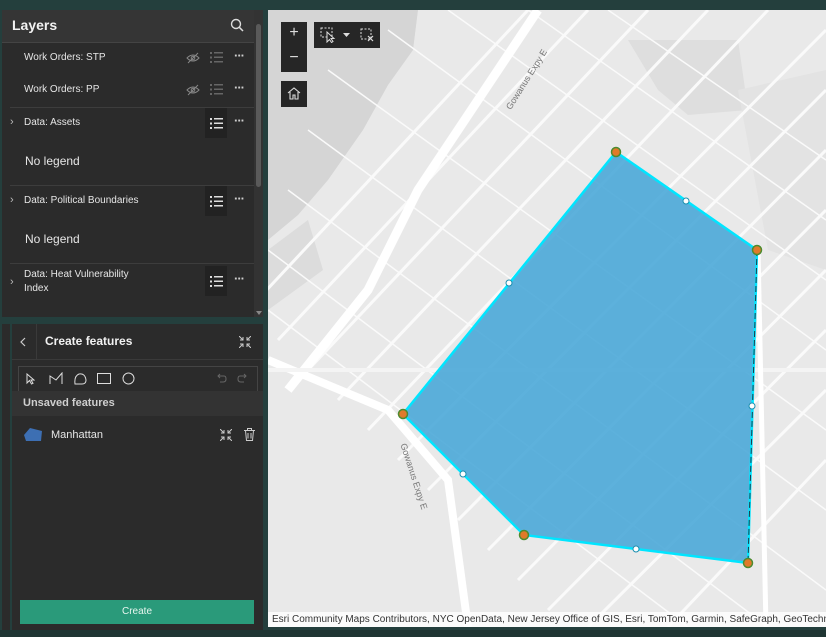  I want to click on home-button, so click(294, 94).